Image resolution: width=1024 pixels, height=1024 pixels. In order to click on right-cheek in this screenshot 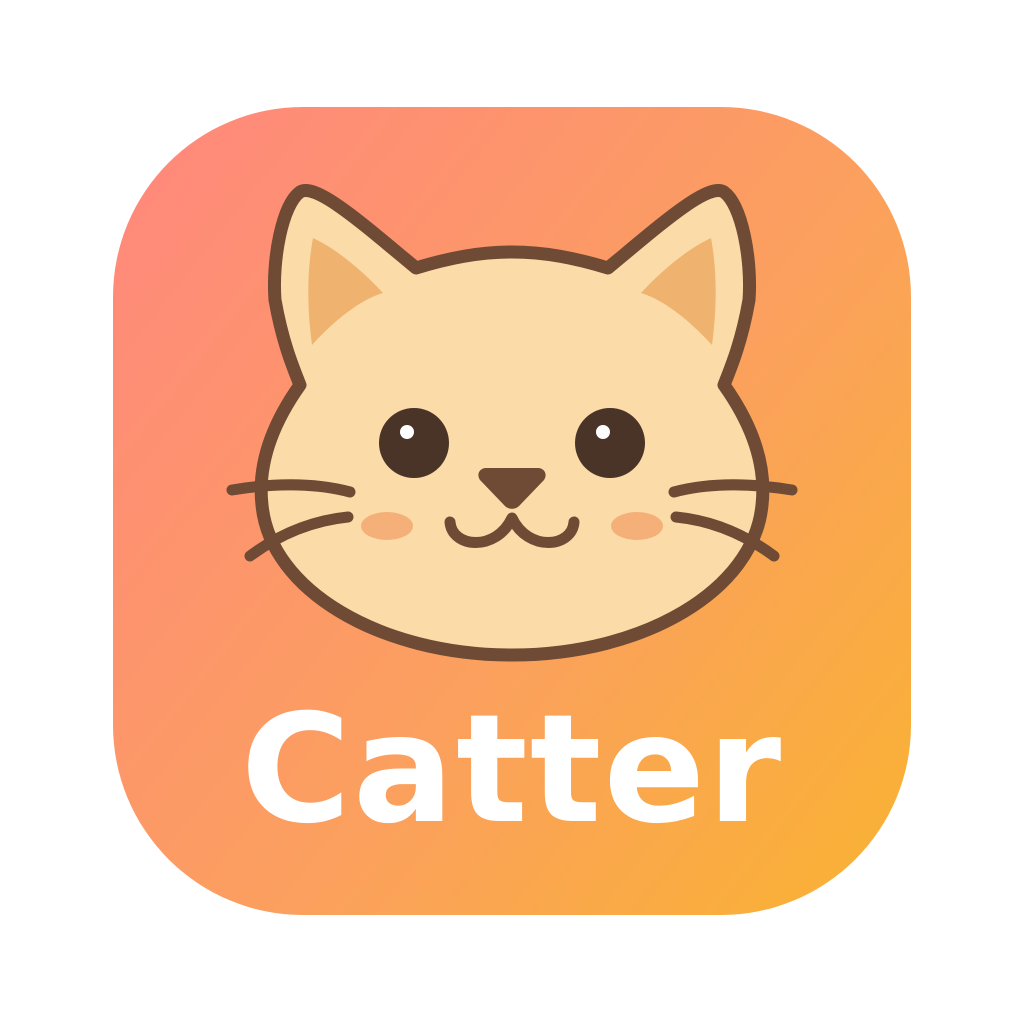, I will do `click(637, 526)`.